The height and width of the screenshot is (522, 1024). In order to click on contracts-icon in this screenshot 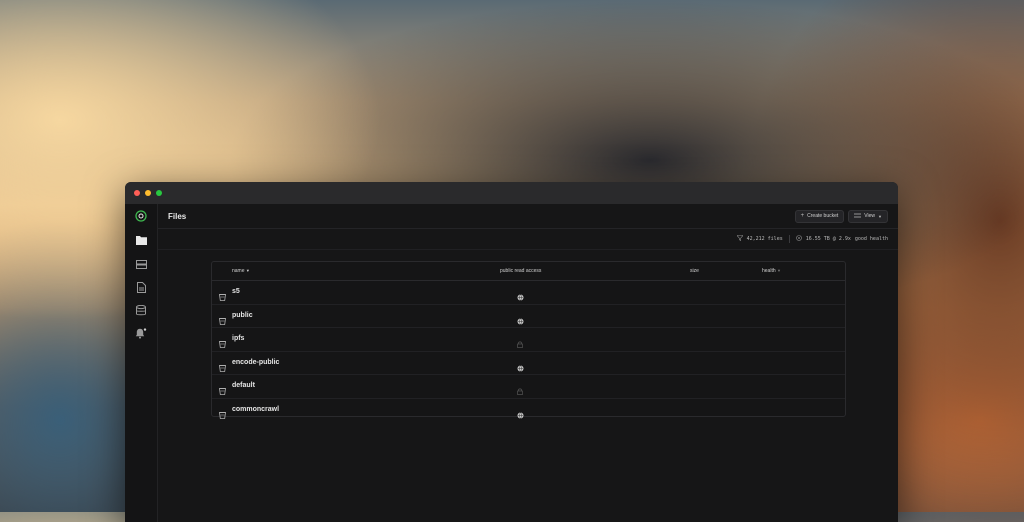, I will do `click(141, 287)`.